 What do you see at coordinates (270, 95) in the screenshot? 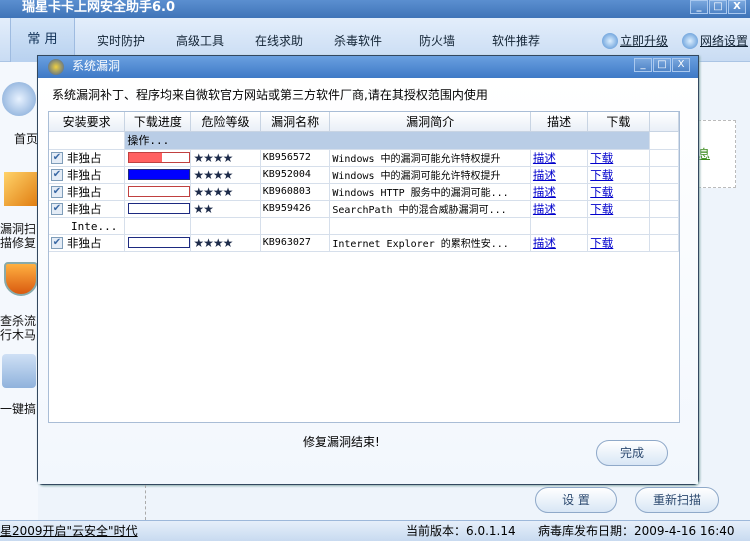
I see `license-notice: 系统漏洞补丁、程序均来自微软官方网站或第三方软件厂商,请在其授权范围内使用` at bounding box center [270, 95].